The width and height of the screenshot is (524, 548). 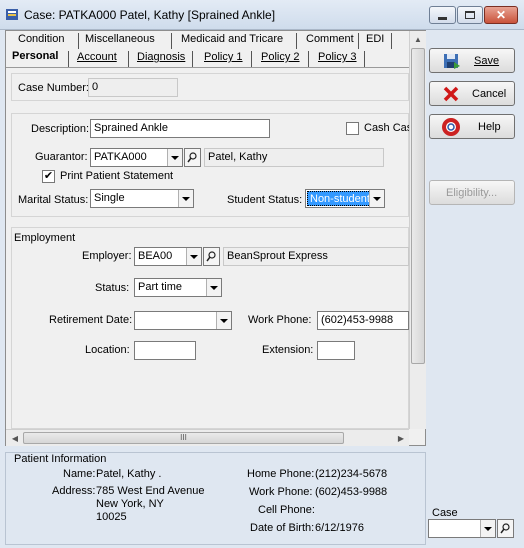 I want to click on case-lookup-combo, so click(x=462, y=528).